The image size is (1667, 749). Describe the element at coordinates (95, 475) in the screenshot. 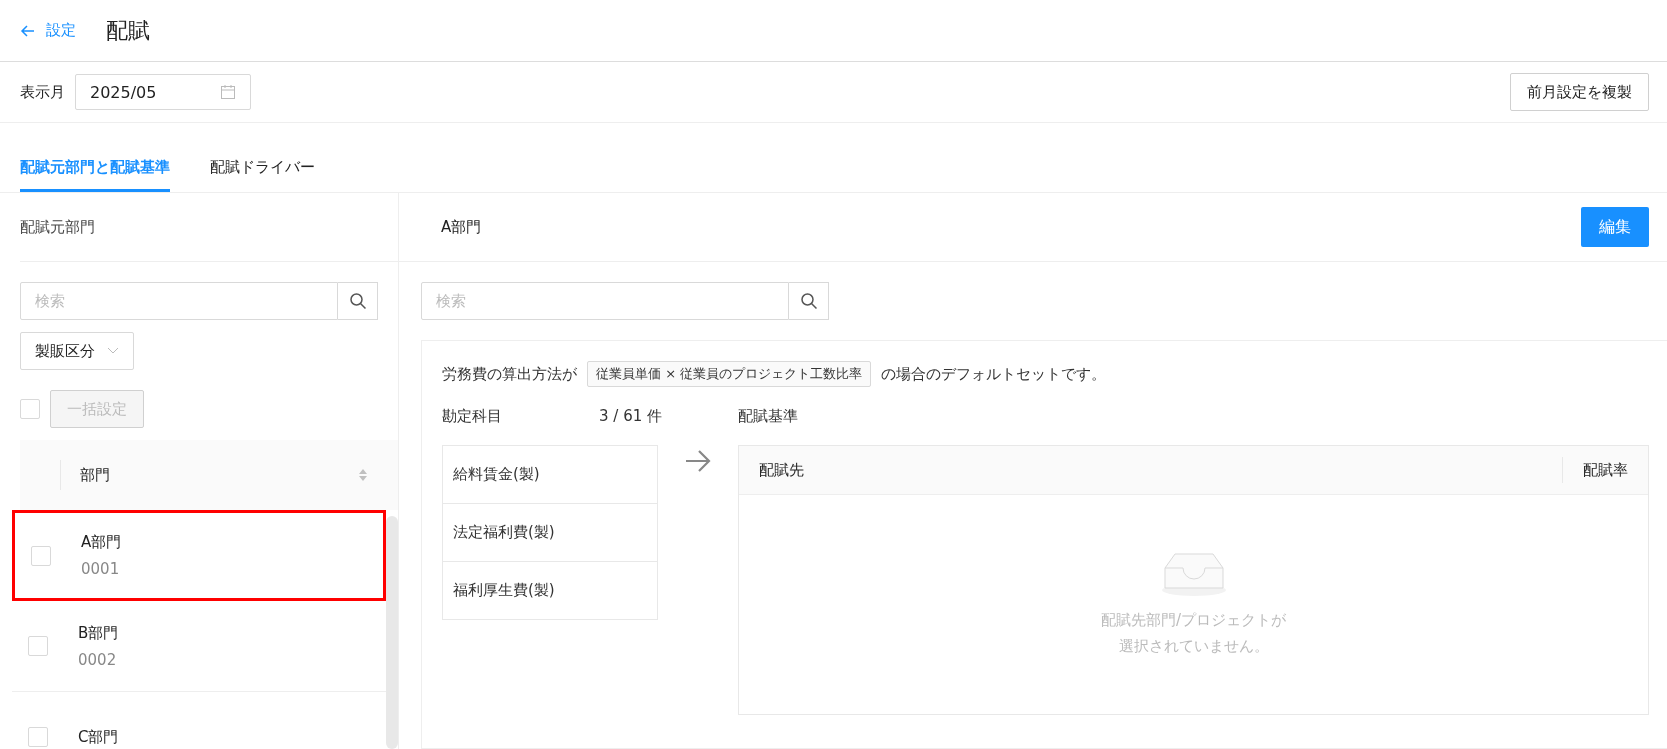

I see `column-header: 部門` at that location.